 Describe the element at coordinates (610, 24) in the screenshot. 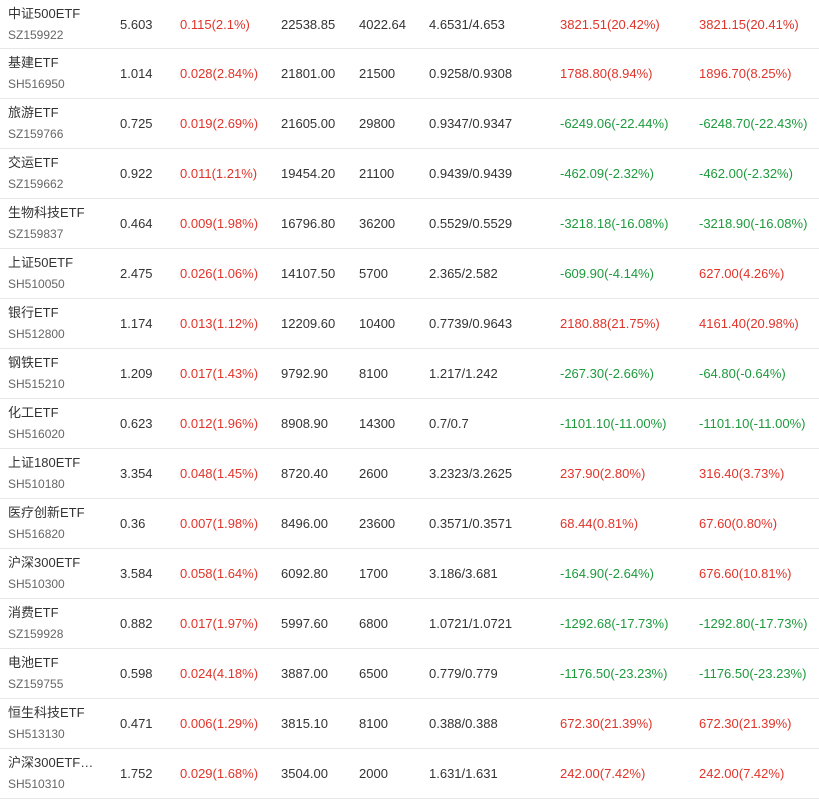

I see `profit-loss-value: 3821.51(20.42%)` at that location.